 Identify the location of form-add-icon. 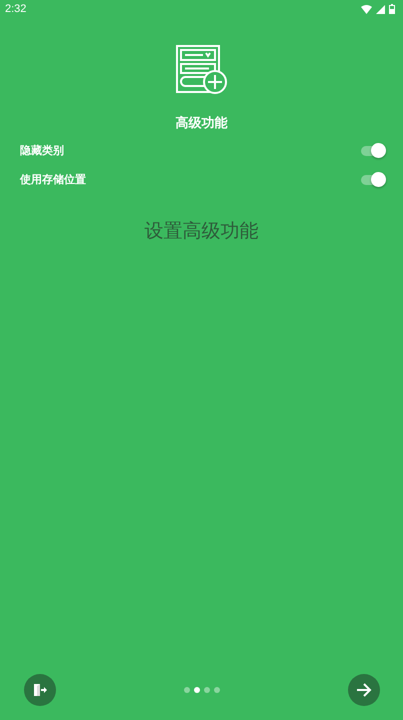
(201, 70).